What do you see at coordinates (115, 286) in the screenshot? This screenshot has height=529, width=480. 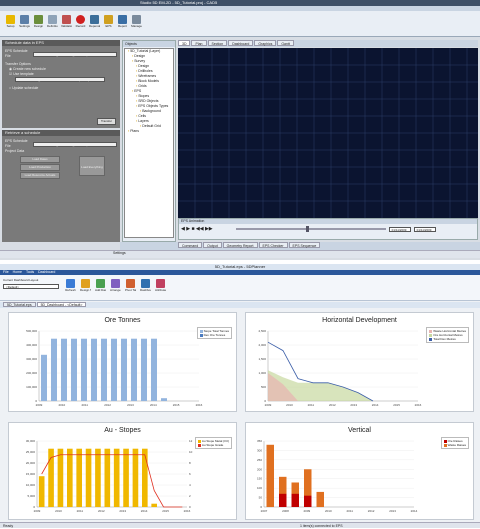 I see `planner-btn-3: Arrange Items` at bounding box center [115, 286].